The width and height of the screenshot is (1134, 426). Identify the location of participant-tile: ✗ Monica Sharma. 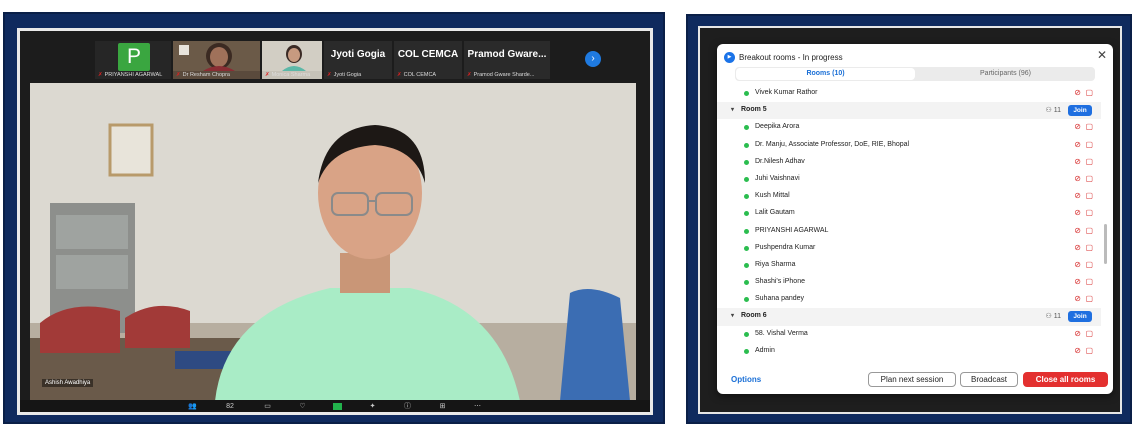
(292, 60).